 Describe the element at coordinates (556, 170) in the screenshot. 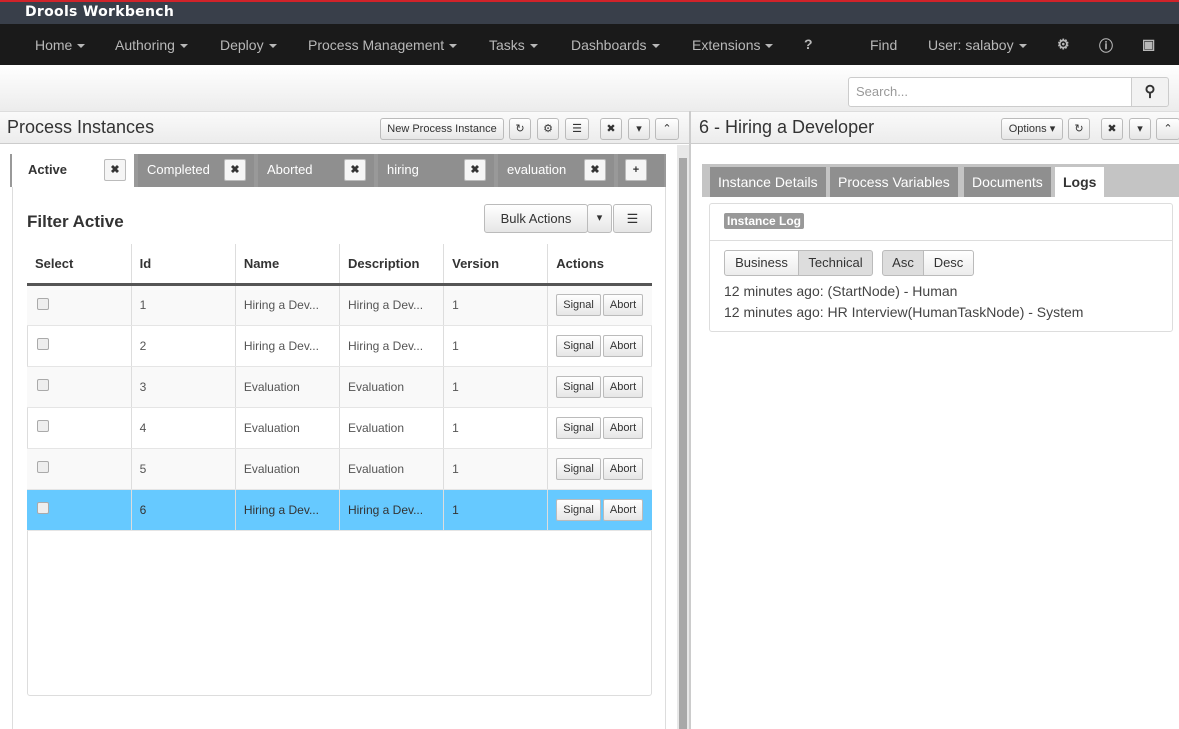

I see `tab-evaluation: evaluation ✖` at that location.